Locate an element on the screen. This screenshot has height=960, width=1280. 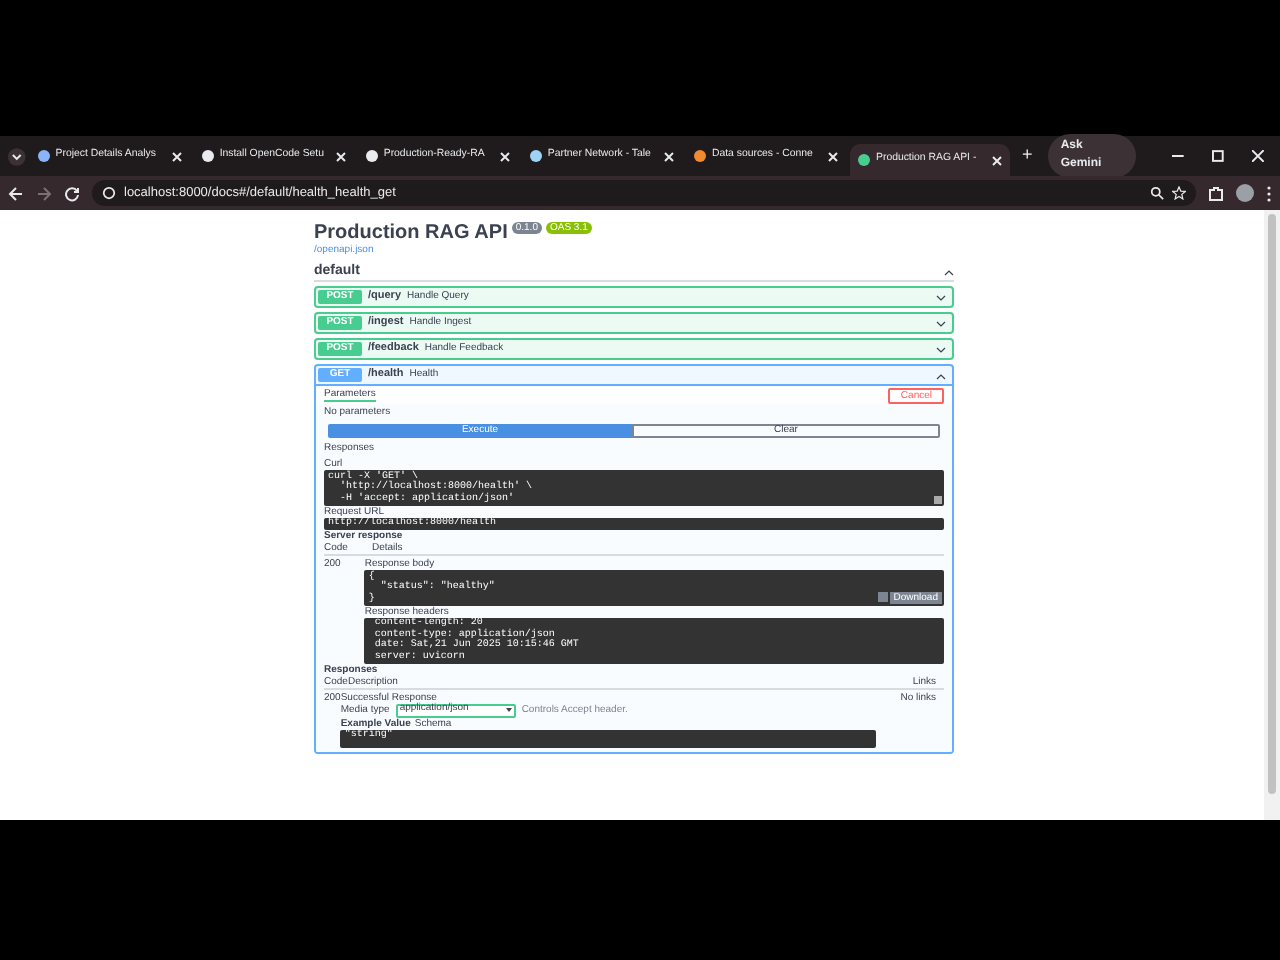
api-title: Production RAG API is located at coordinates (411, 233).